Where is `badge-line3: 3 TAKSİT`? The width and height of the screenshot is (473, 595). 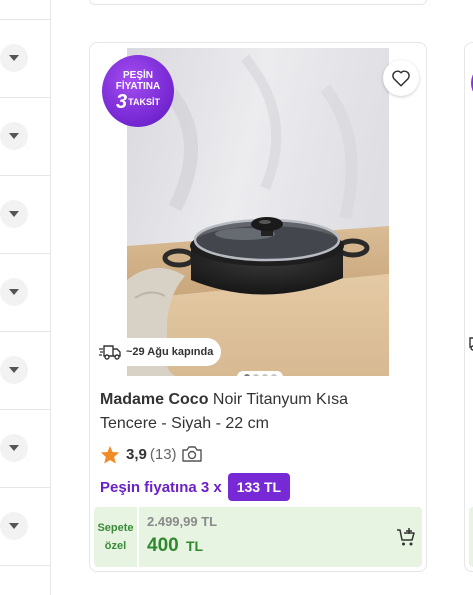
badge-line3: 3 TAKSİT is located at coordinates (138, 102).